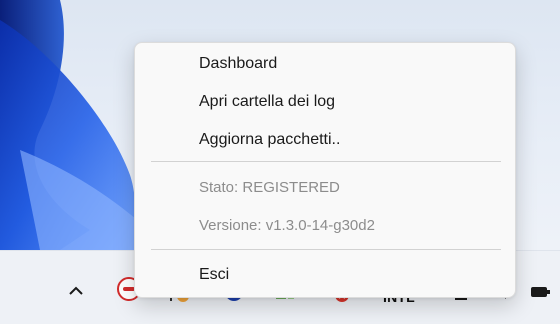  What do you see at coordinates (287, 225) in the screenshot?
I see `menu-item-version: Versione: v1.3.0-14-g30d2` at bounding box center [287, 225].